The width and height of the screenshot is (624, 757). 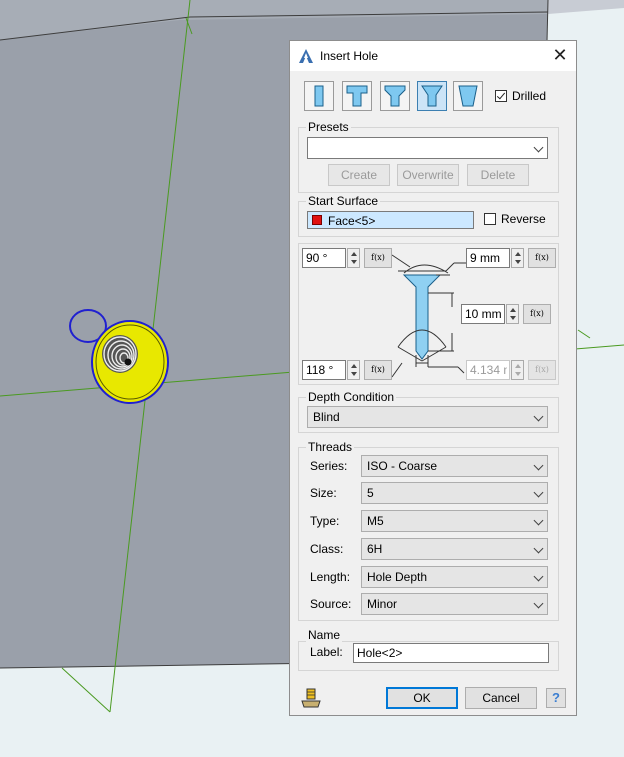 What do you see at coordinates (560, 56) in the screenshot?
I see `close-button: ✕` at bounding box center [560, 56].